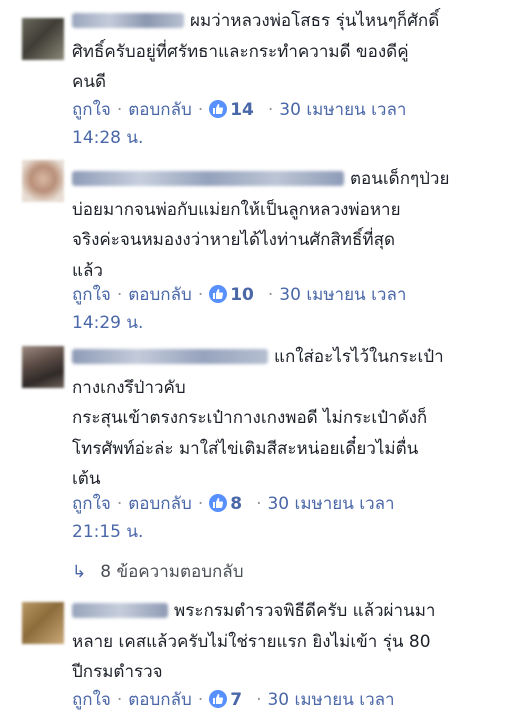  I want to click on comment-actions: ถูกใจ · ตอบกลับ · 8 · 30 เมษายน เวลา 21:15 น., so click(292, 518).